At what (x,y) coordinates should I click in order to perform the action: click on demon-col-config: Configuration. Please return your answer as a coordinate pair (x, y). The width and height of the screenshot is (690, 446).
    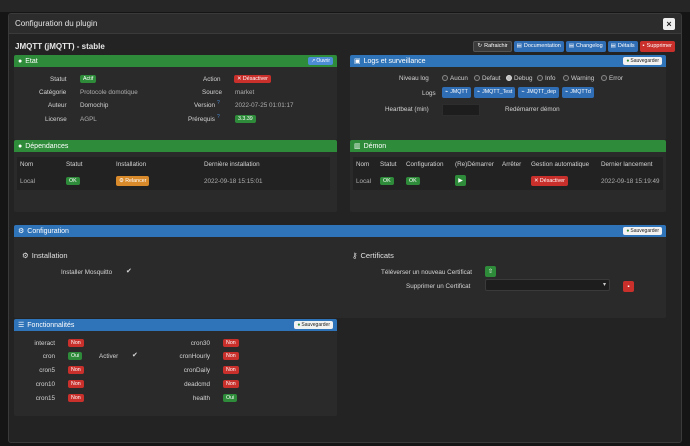
    Looking at the image, I should click on (425, 164).